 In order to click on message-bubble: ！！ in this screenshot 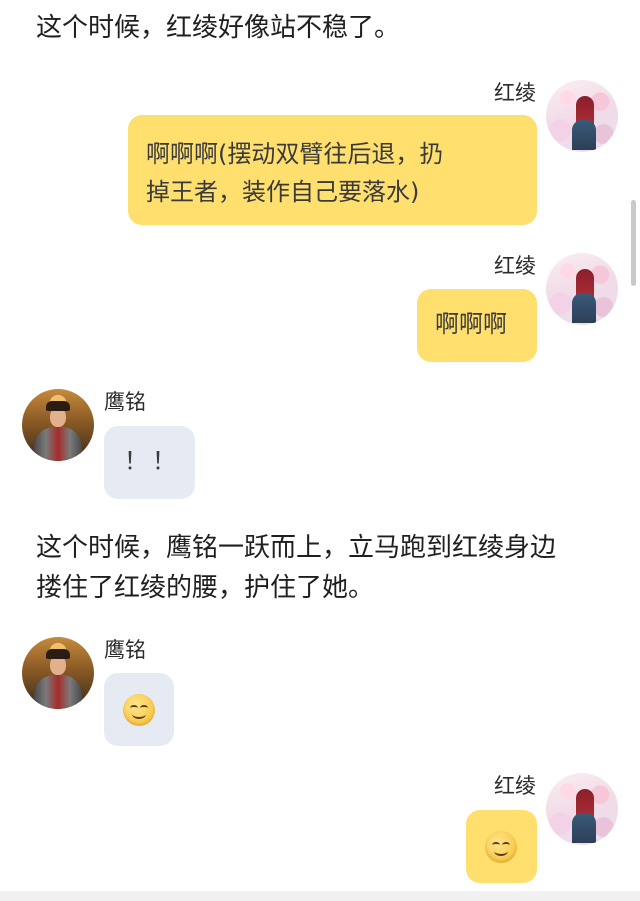, I will do `click(149, 462)`.